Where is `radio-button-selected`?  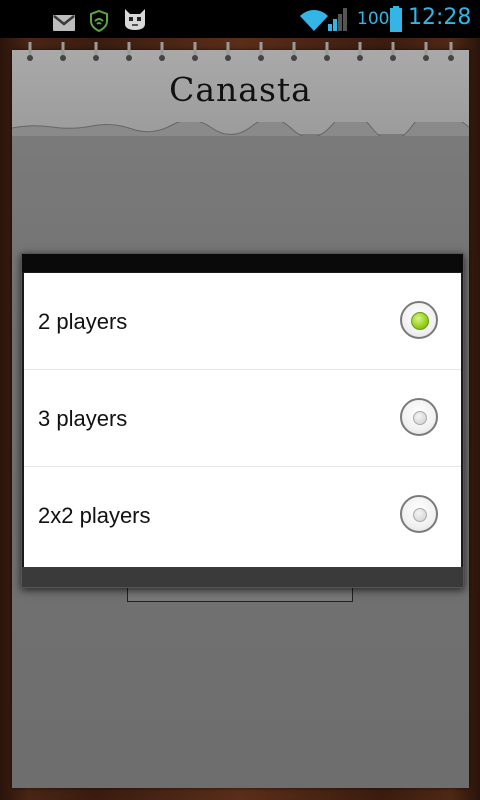
radio-button-selected is located at coordinates (419, 320).